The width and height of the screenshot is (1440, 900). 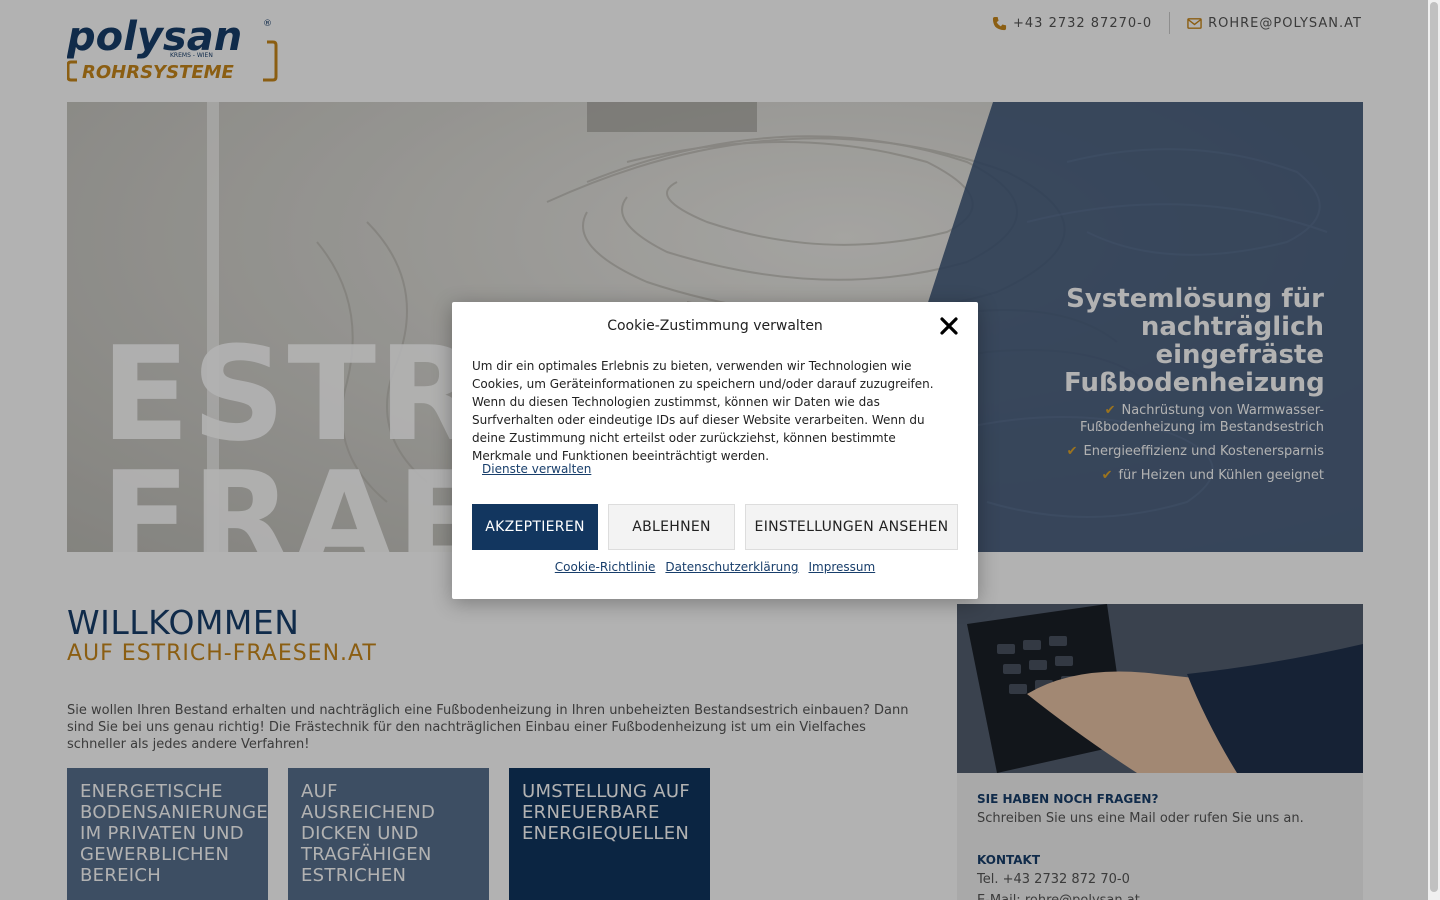 I want to click on close-button, so click(x=949, y=326).